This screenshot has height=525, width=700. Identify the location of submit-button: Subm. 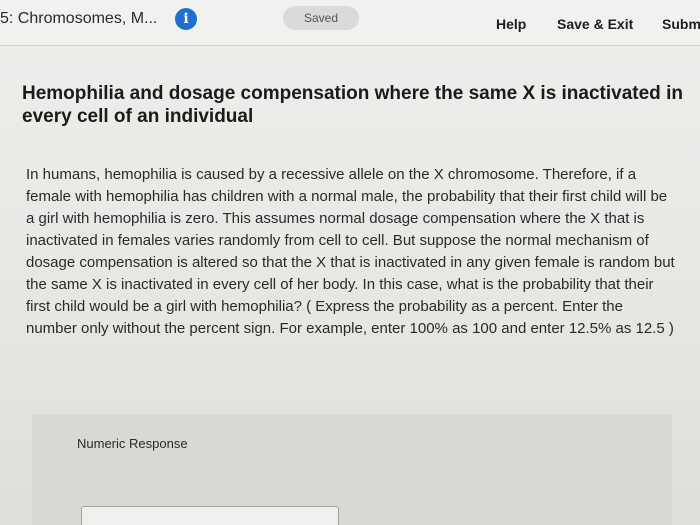
(681, 24).